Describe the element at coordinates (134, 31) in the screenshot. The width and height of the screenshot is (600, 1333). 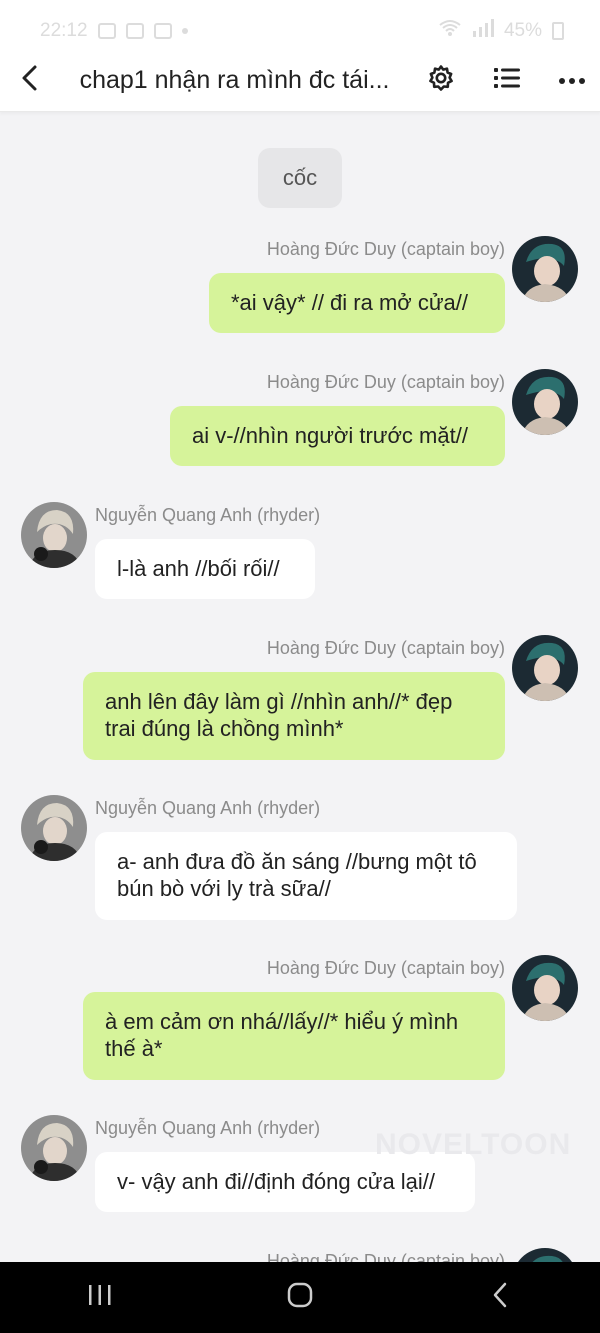
I see `app-icon` at that location.